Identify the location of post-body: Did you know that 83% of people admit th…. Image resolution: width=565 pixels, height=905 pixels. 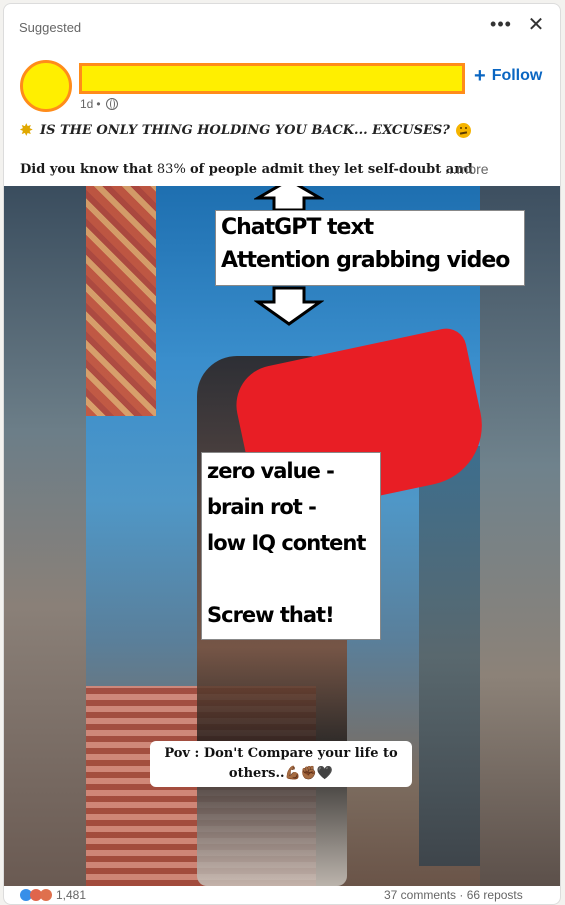
(246, 169).